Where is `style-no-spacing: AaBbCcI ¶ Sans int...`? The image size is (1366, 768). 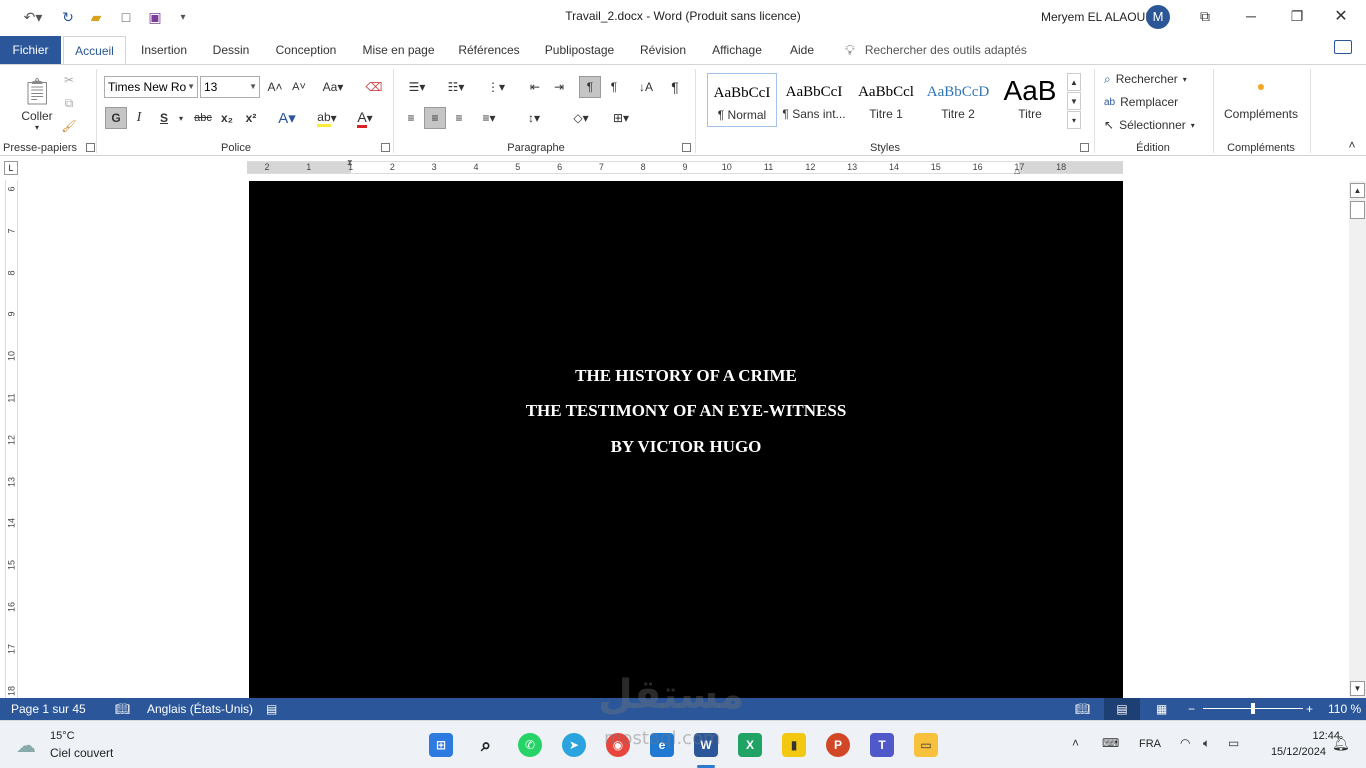 style-no-spacing: AaBbCcI ¶ Sans int... is located at coordinates (814, 100).